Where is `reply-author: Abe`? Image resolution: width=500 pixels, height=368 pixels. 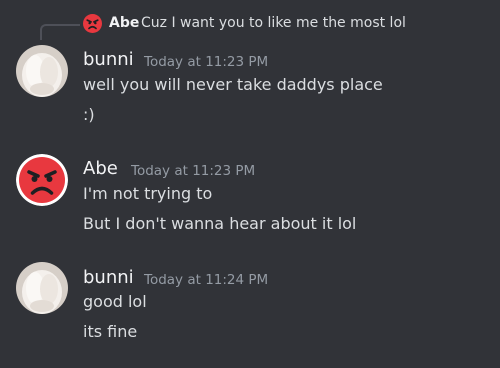
reply-author: Abe is located at coordinates (124, 23).